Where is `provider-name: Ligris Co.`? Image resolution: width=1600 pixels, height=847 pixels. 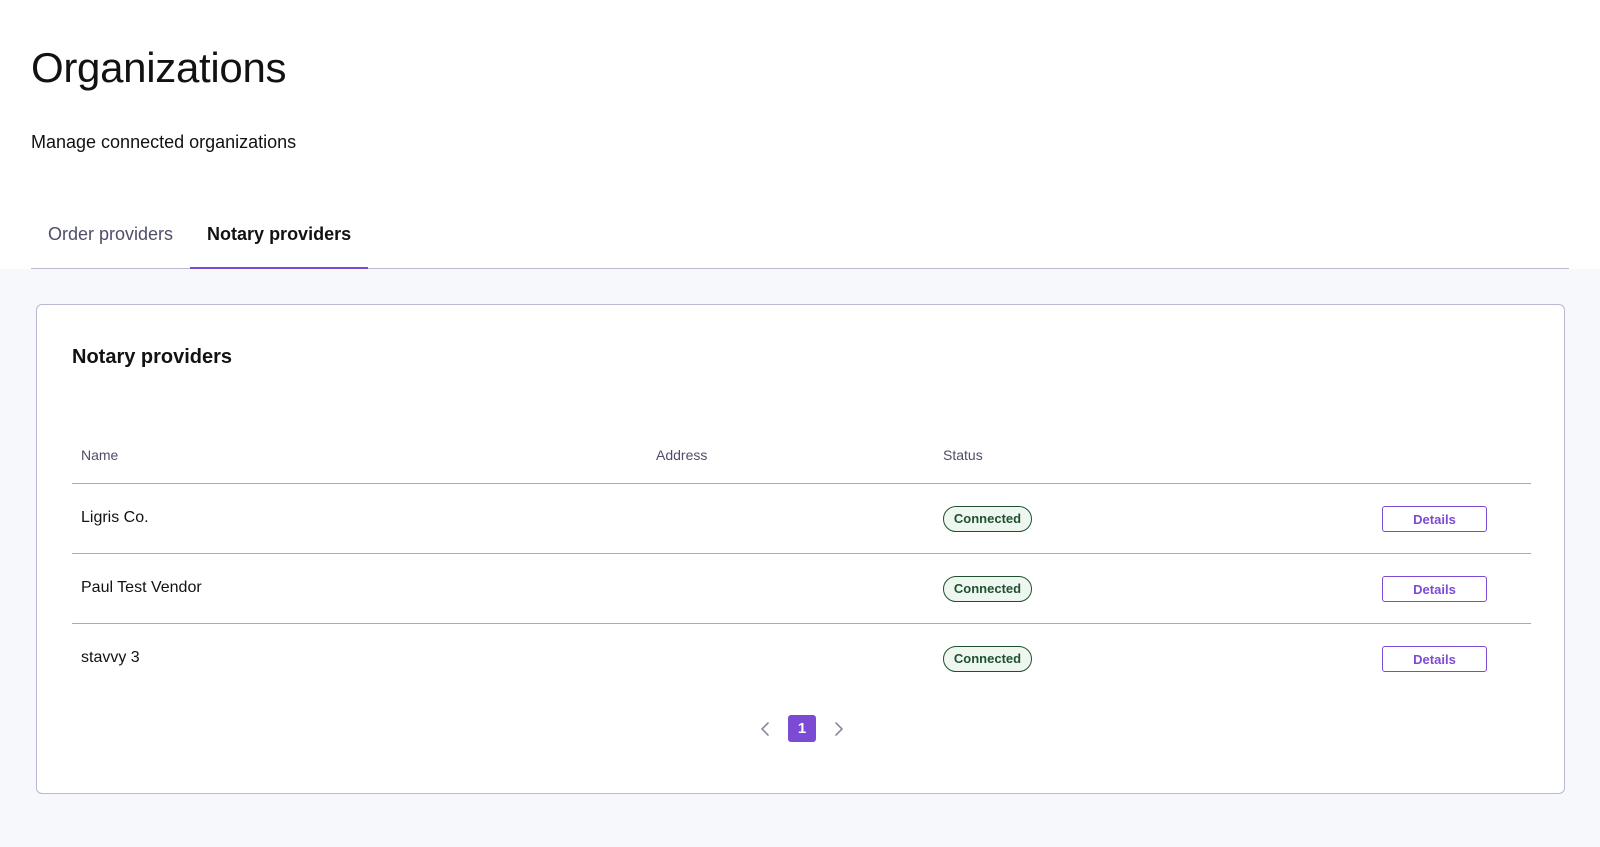 provider-name: Ligris Co. is located at coordinates (115, 517).